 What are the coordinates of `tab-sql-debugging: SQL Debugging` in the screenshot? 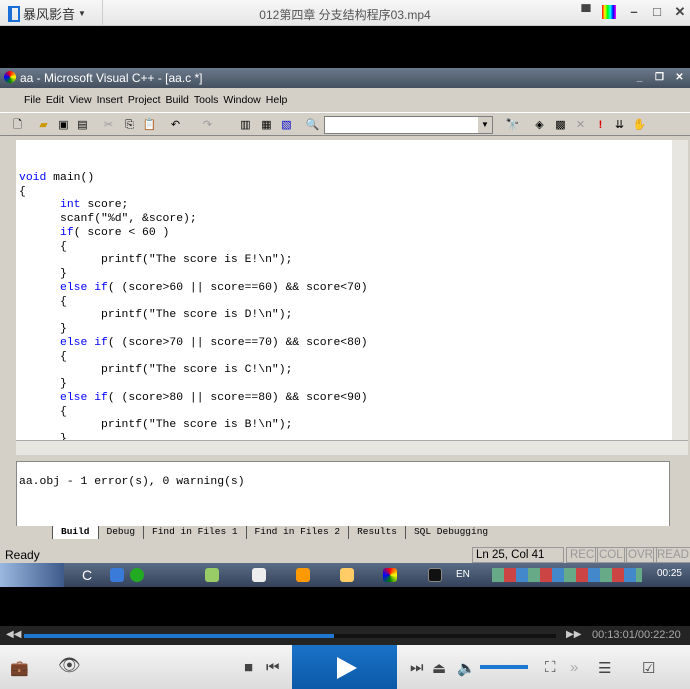 It's located at (450, 532).